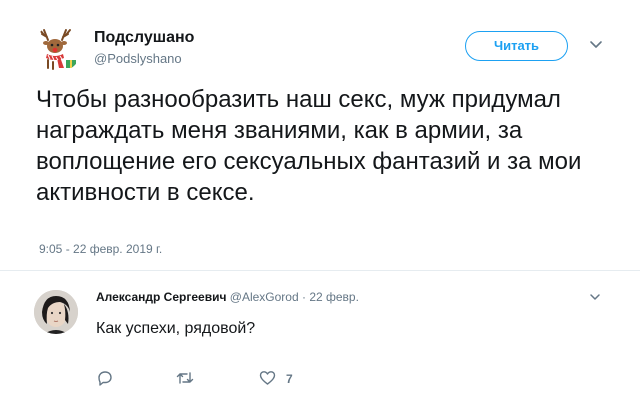 Image resolution: width=640 pixels, height=406 pixels. I want to click on reply-date: 22 февр., so click(334, 297).